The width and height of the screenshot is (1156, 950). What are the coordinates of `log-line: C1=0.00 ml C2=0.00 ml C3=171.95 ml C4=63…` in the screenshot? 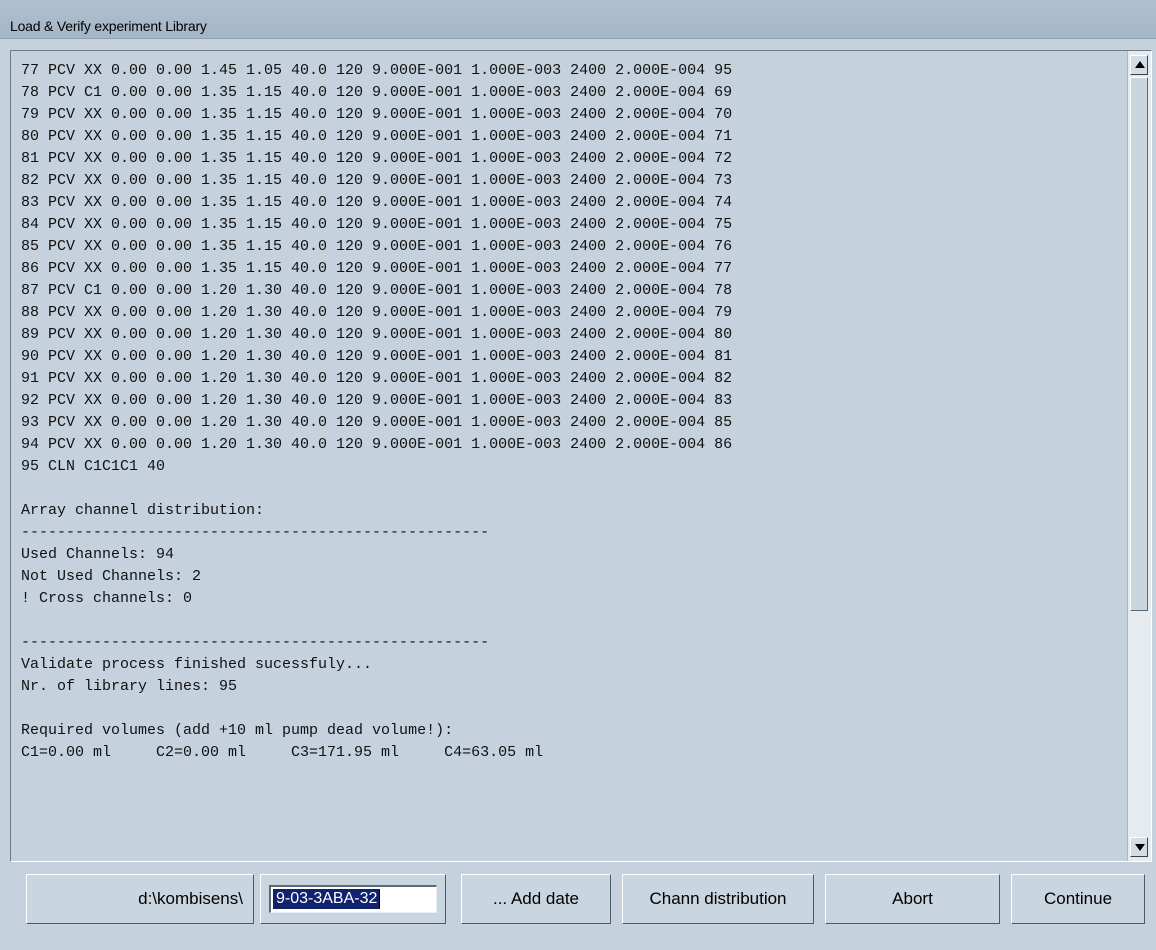 It's located at (282, 752).